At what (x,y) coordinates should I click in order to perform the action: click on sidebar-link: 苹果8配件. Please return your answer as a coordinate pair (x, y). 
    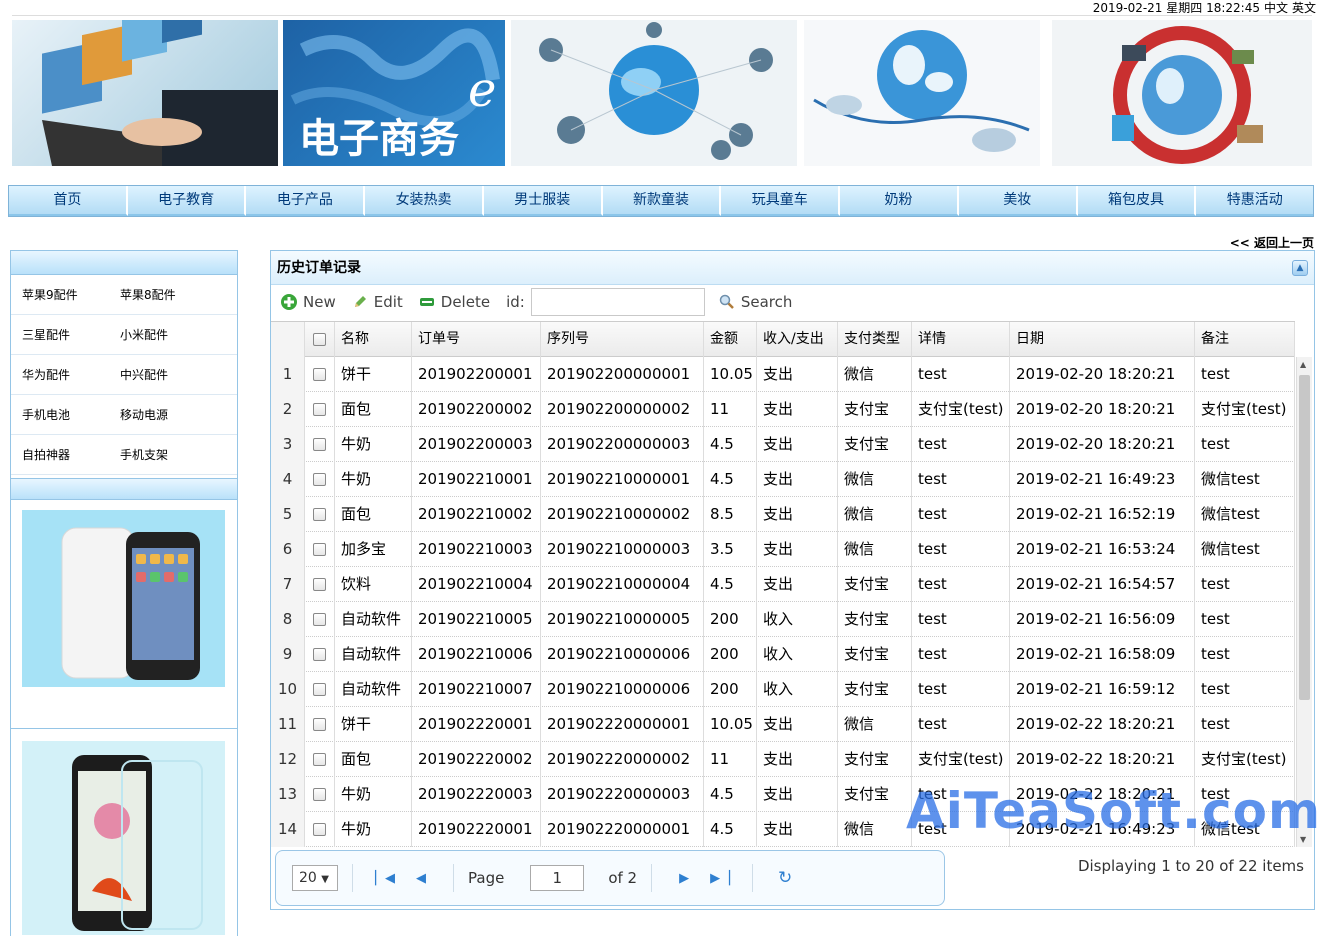
    Looking at the image, I should click on (158, 294).